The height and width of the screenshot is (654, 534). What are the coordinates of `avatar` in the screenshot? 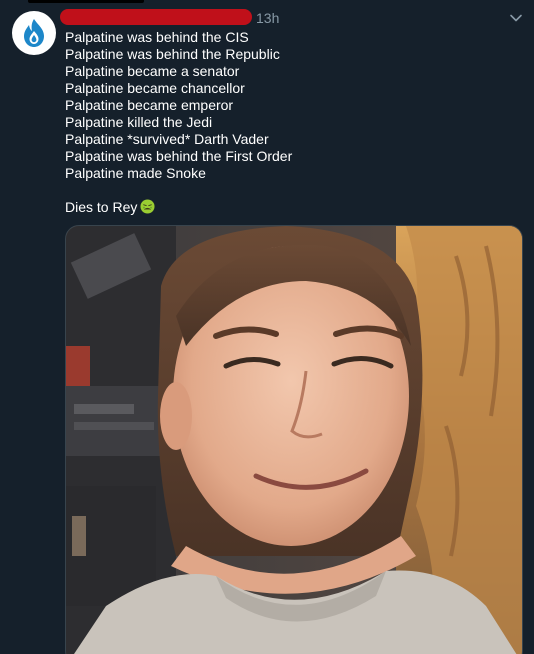 It's located at (34, 33).